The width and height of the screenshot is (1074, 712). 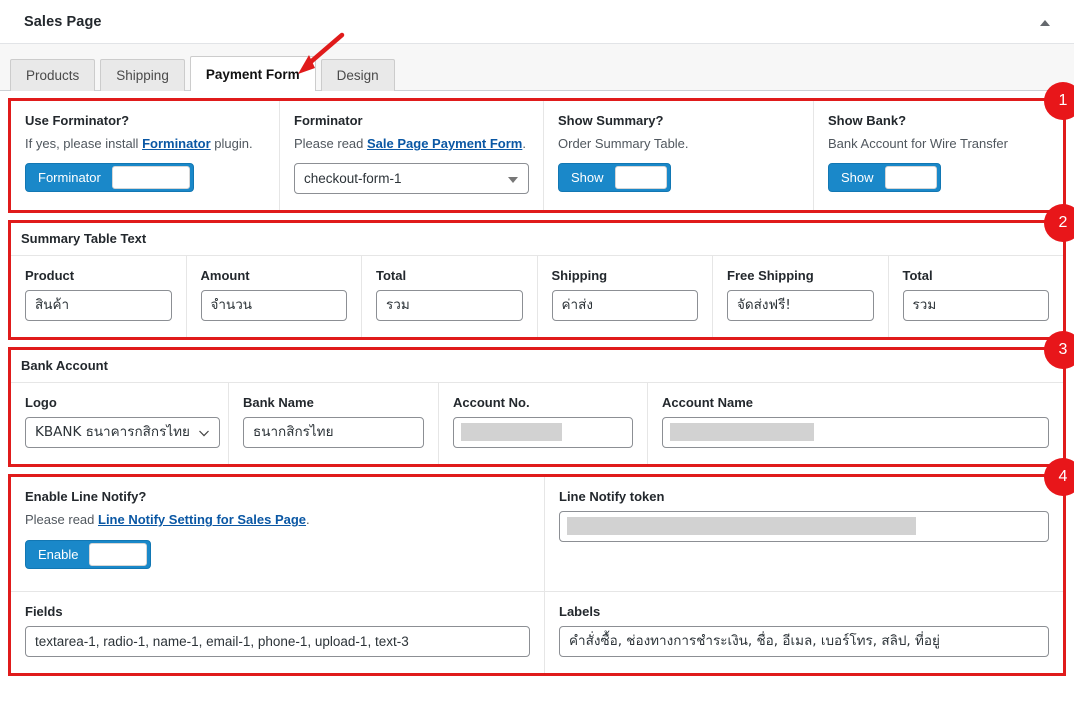 What do you see at coordinates (333, 433) in the screenshot?
I see `bank-name-input: ธนากสิกรไทย` at bounding box center [333, 433].